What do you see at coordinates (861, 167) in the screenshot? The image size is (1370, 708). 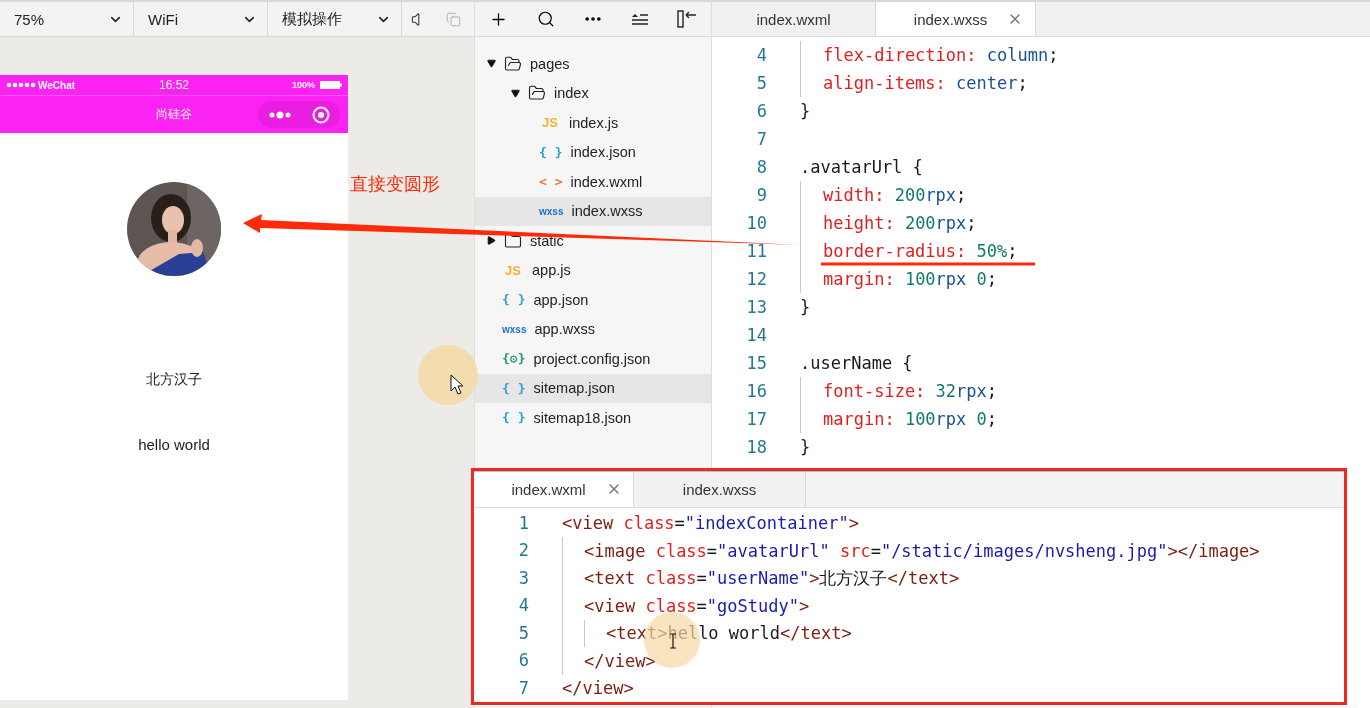 I see `code-line: .avatarUrl {` at bounding box center [861, 167].